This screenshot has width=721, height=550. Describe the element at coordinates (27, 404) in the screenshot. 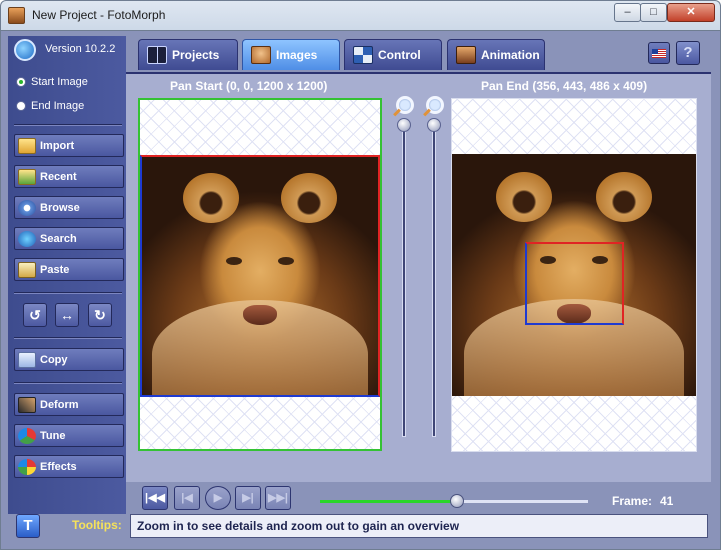

I see `deform-icon` at that location.